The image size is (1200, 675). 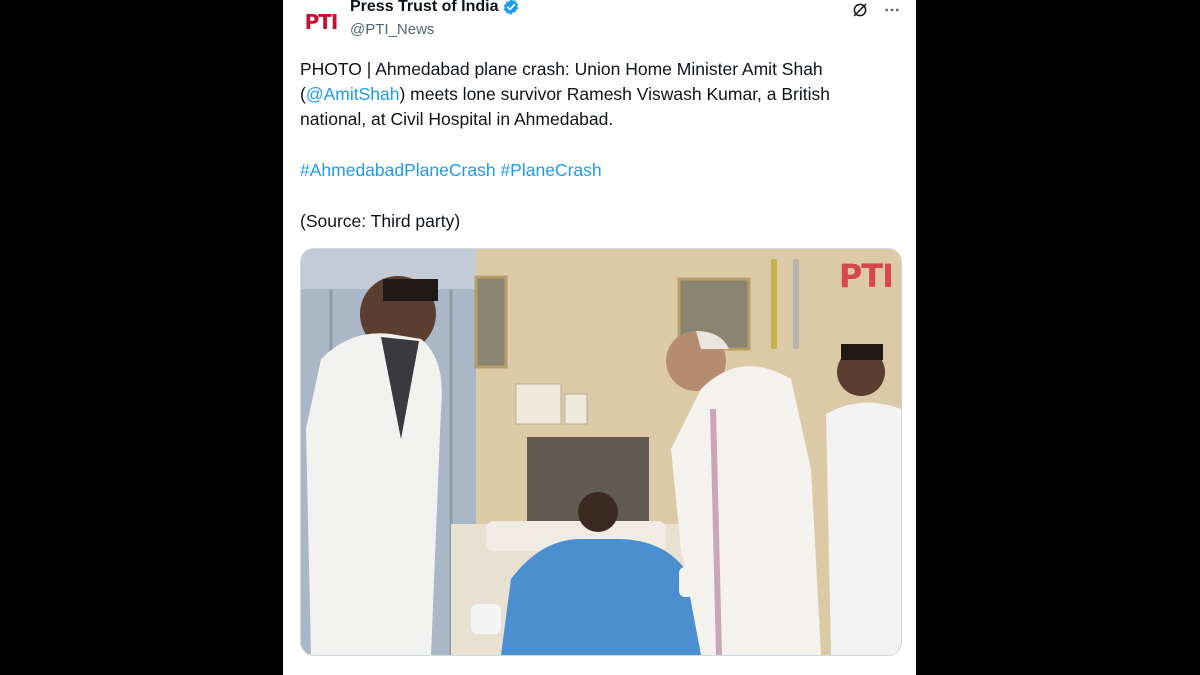 I want to click on hashtag-line: #AhmedabadPlaneCrash #PlaneCrash, so click(x=590, y=170).